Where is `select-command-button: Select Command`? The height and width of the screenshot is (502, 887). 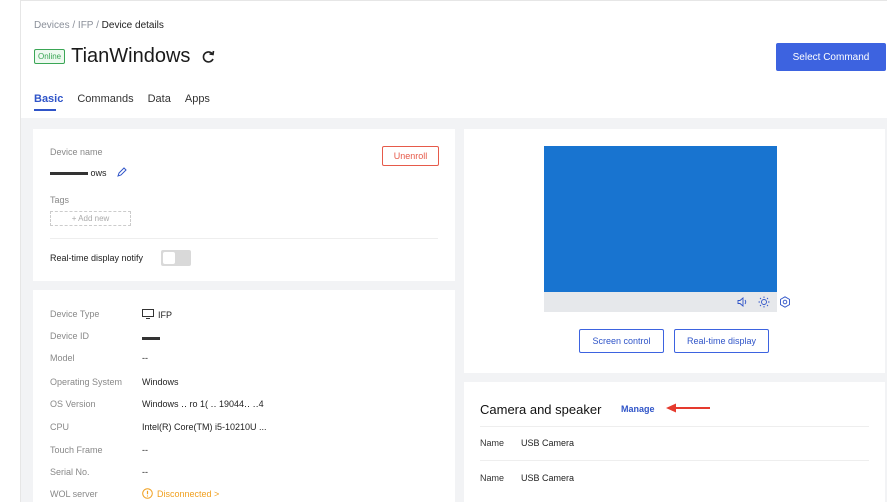 select-command-button: Select Command is located at coordinates (831, 57).